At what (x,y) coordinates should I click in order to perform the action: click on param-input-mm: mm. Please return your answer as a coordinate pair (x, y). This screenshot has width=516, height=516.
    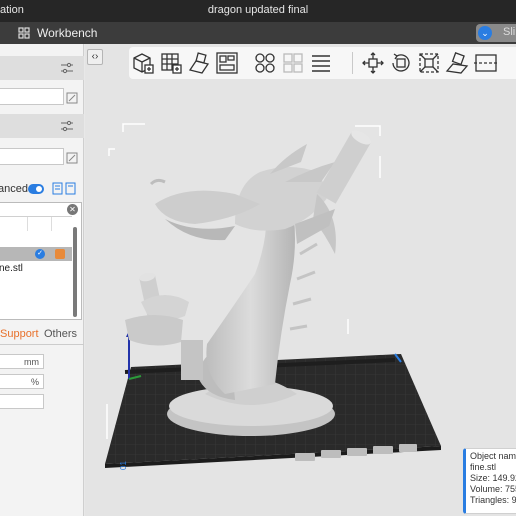
    Looking at the image, I should click on (22, 361).